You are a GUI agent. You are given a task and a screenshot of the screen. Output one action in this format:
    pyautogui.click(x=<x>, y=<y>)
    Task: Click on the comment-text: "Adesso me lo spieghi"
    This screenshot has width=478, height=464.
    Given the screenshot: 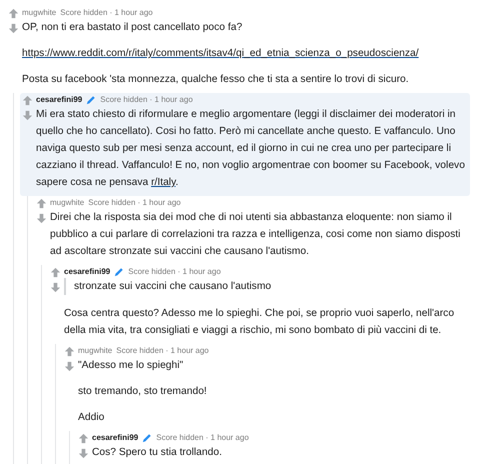 What is the action you would take?
    pyautogui.click(x=131, y=366)
    